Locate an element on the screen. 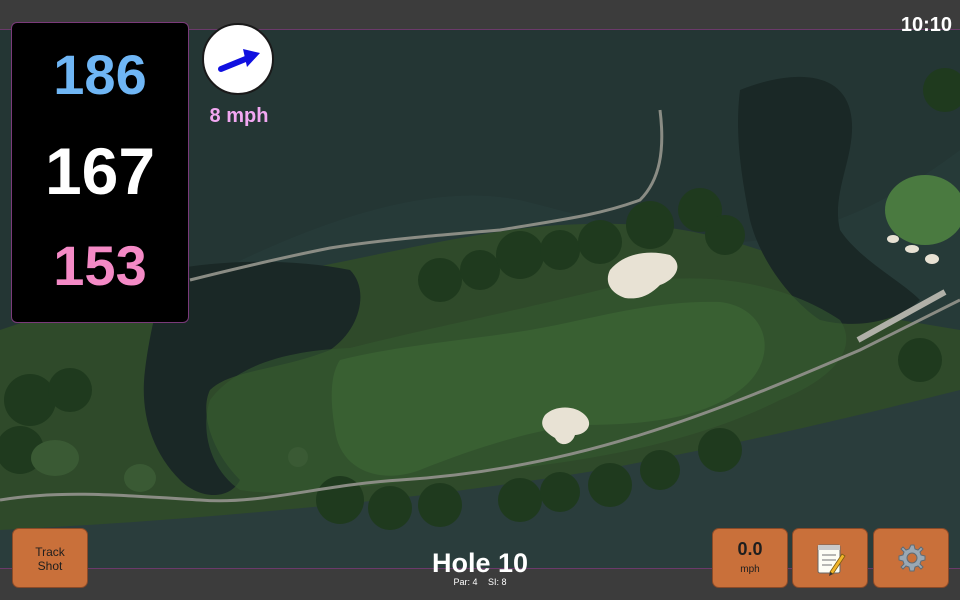 Image resolution: width=960 pixels, height=600 pixels. speed-value: 0.0 is located at coordinates (750, 549).